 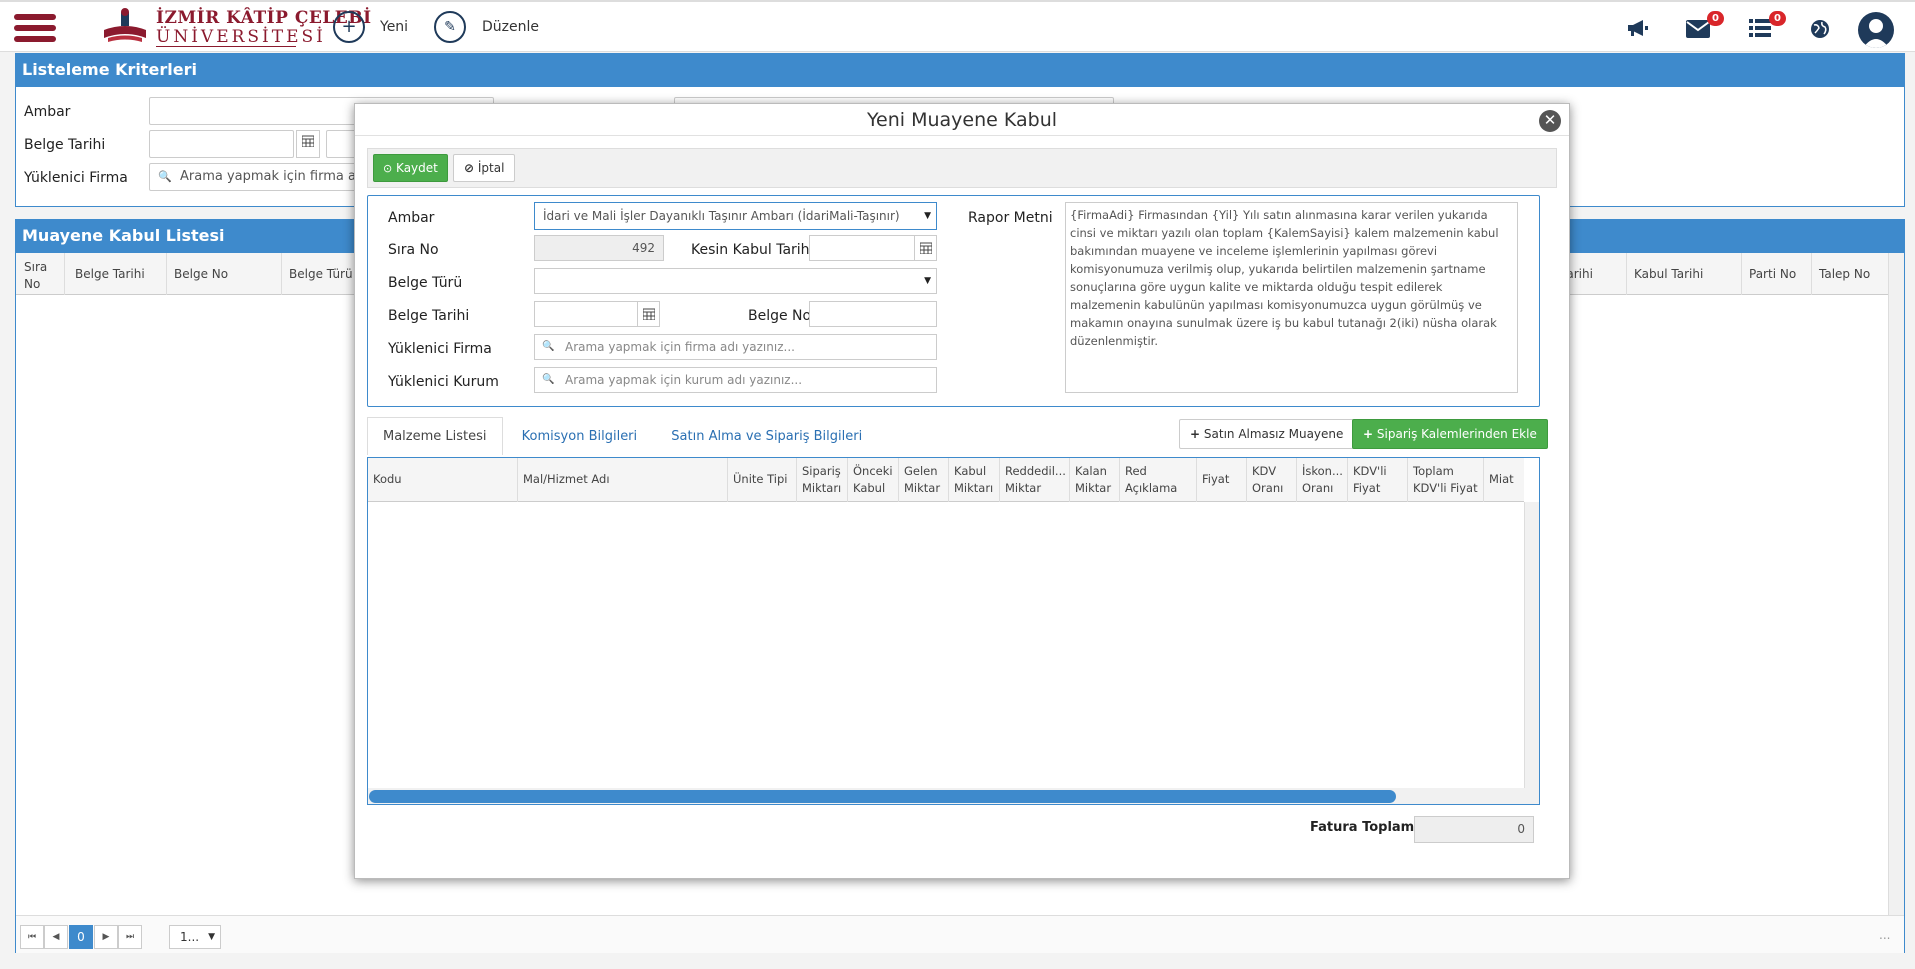 I want to click on belge-tarihi-input, so click(x=586, y=314).